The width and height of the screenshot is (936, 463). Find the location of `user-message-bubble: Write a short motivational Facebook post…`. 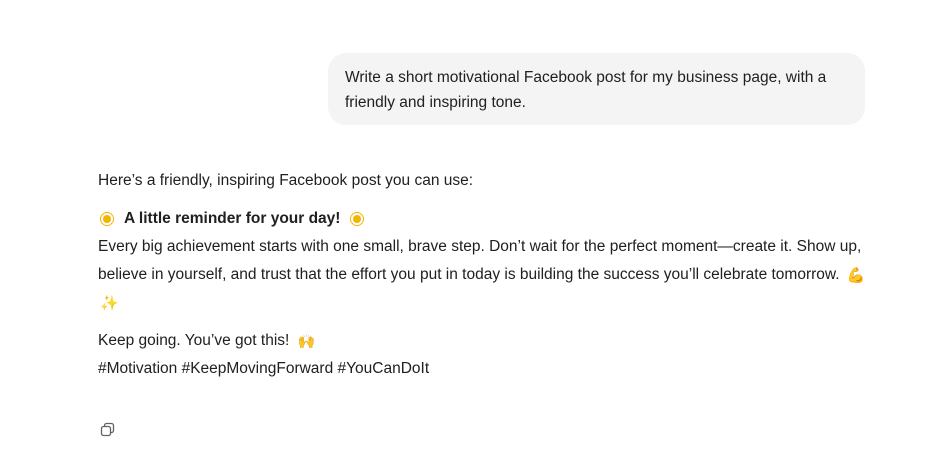

user-message-bubble: Write a short motivational Facebook post… is located at coordinates (596, 89).